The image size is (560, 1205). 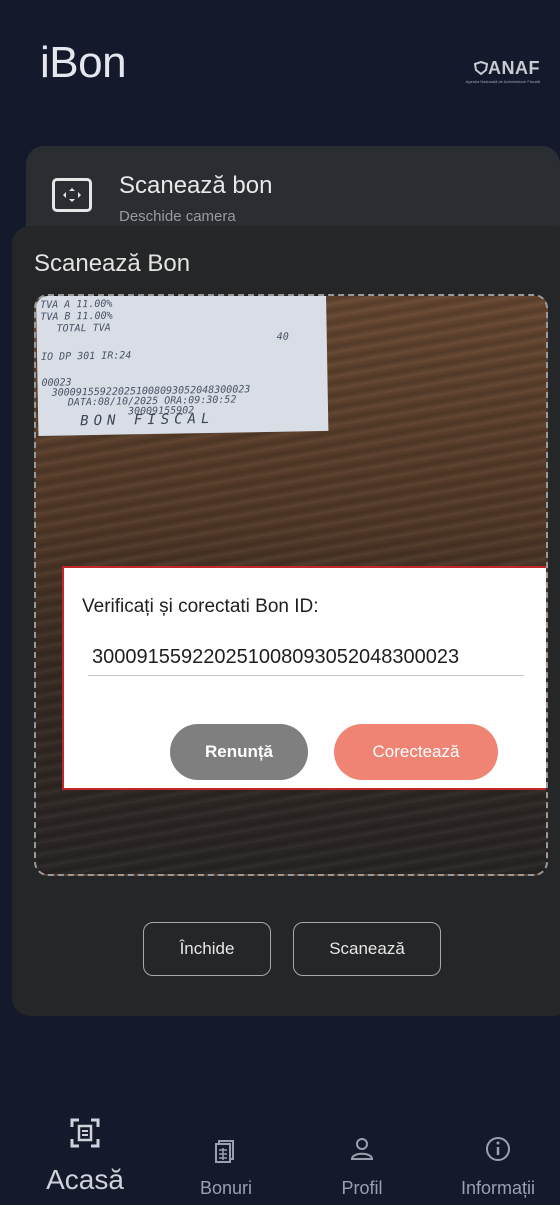 I want to click on nav-label-info: Informații, so click(x=498, y=1188).